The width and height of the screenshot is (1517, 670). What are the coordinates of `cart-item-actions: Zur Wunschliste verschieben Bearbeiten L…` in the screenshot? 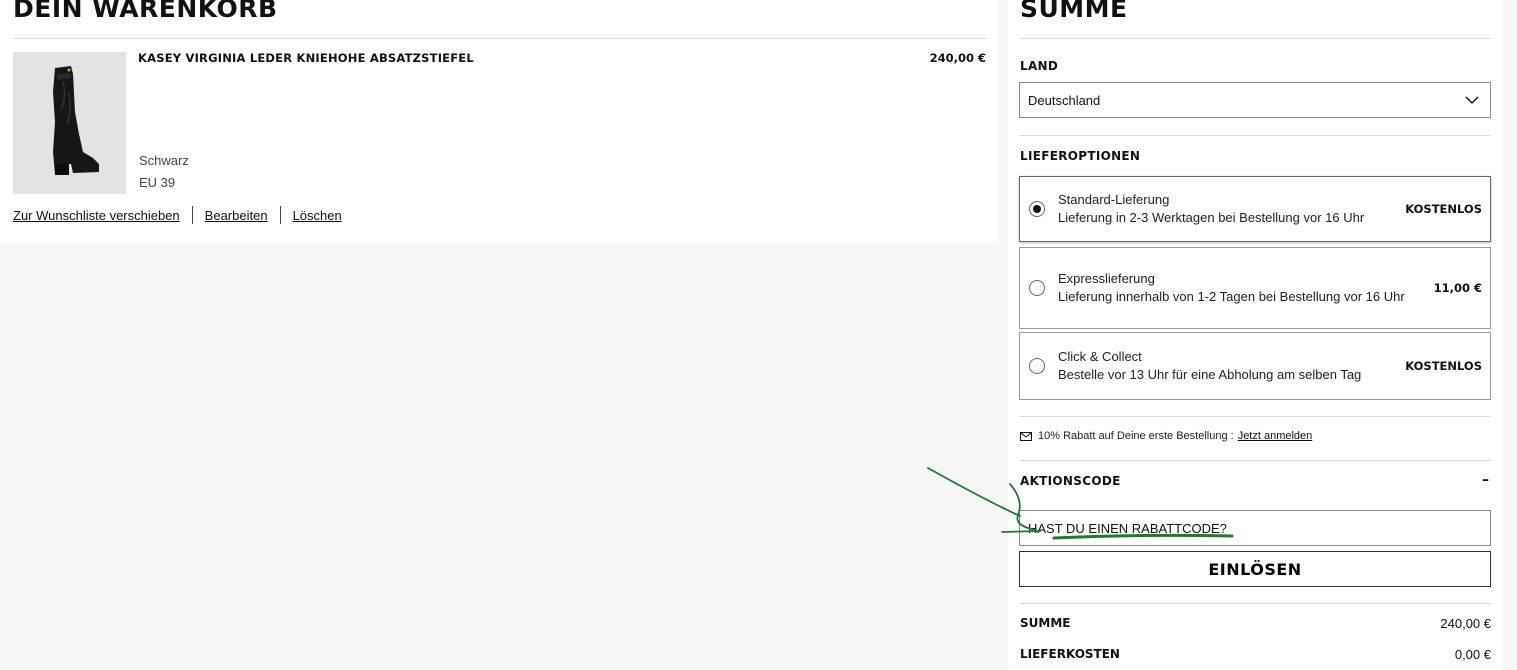 It's located at (177, 215).